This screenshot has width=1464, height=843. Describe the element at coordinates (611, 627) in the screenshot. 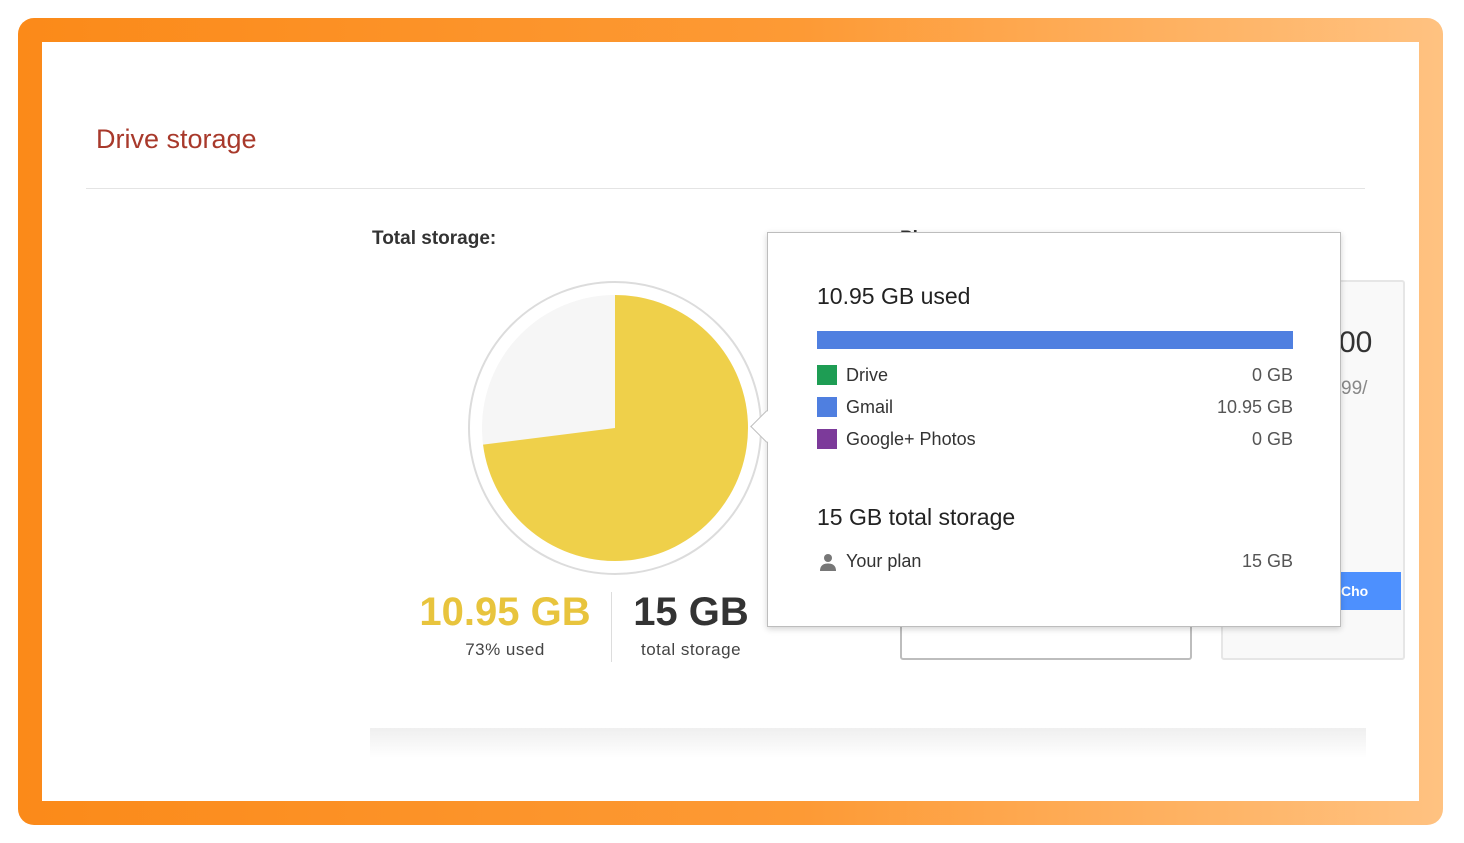

I see `stat-divider` at that location.